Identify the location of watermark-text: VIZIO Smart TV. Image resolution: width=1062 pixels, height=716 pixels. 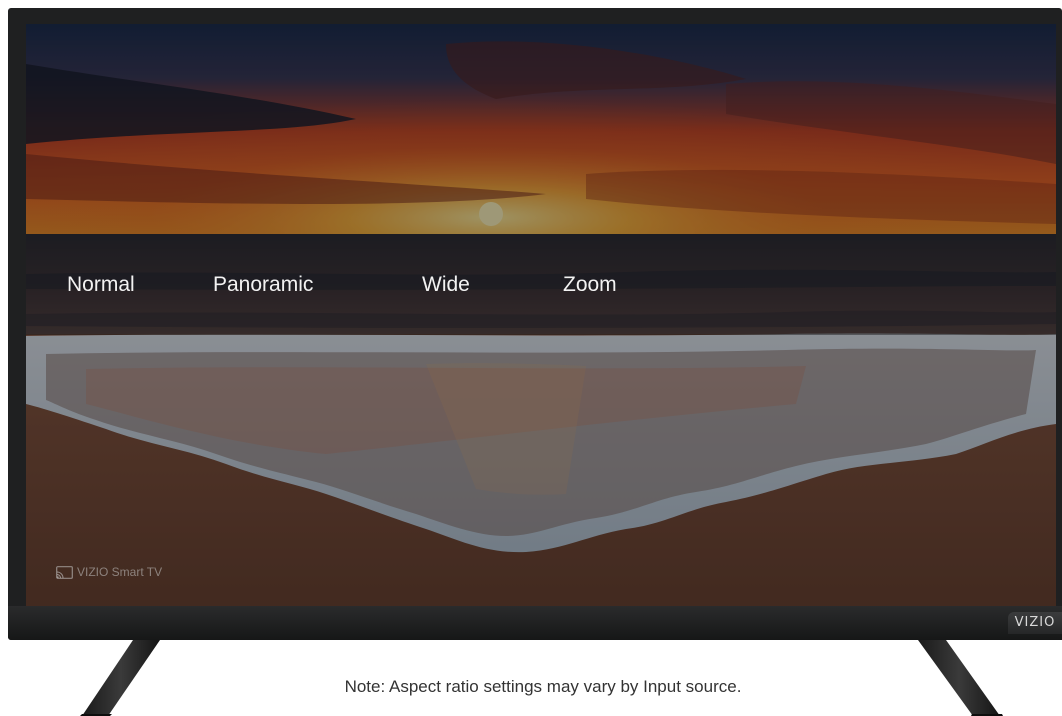
(120, 572).